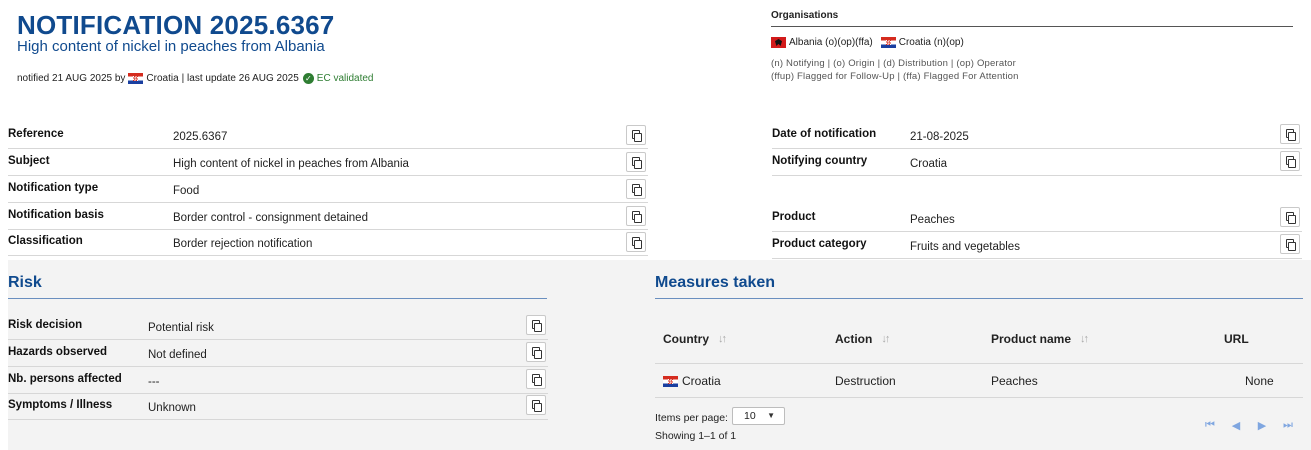 The width and height of the screenshot is (1311, 450). What do you see at coordinates (243, 244) in the screenshot?
I see `detail-value: Border rejection notification` at bounding box center [243, 244].